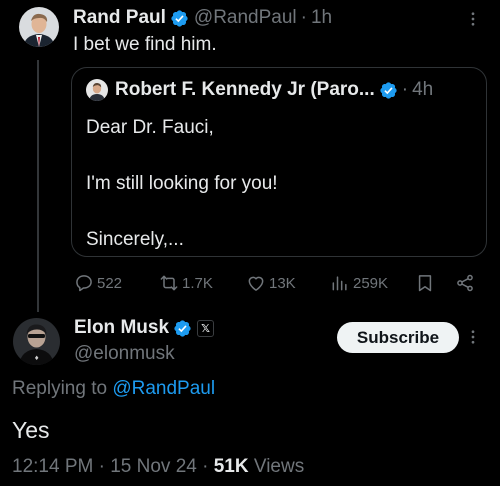 Image resolution: width=500 pixels, height=486 pixels. Describe the element at coordinates (282, 283) in the screenshot. I see `like-count: 13K` at that location.